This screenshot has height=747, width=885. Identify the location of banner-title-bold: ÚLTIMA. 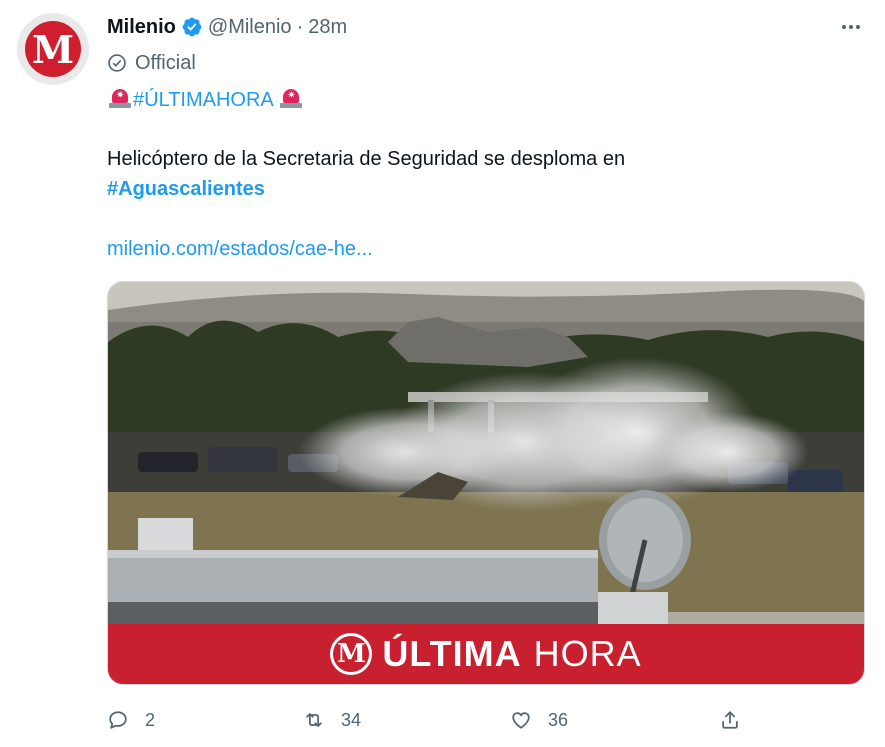
(452, 653).